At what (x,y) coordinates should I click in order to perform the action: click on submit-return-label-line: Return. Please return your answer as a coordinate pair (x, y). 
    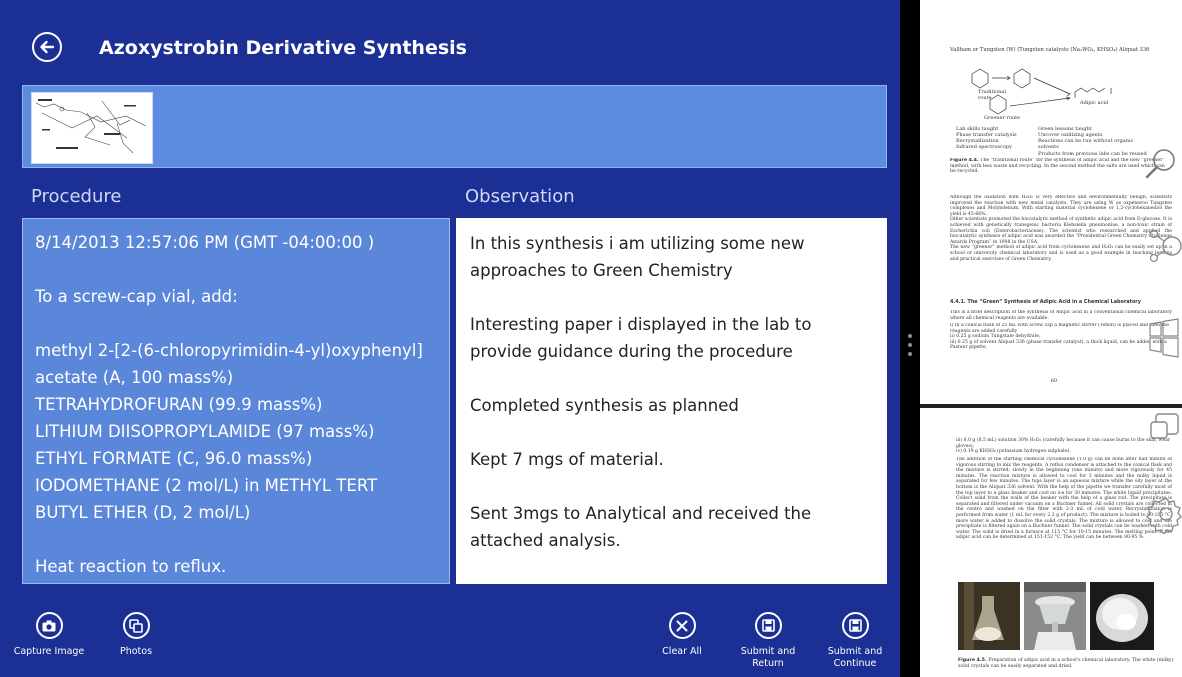
    Looking at the image, I should click on (768, 663).